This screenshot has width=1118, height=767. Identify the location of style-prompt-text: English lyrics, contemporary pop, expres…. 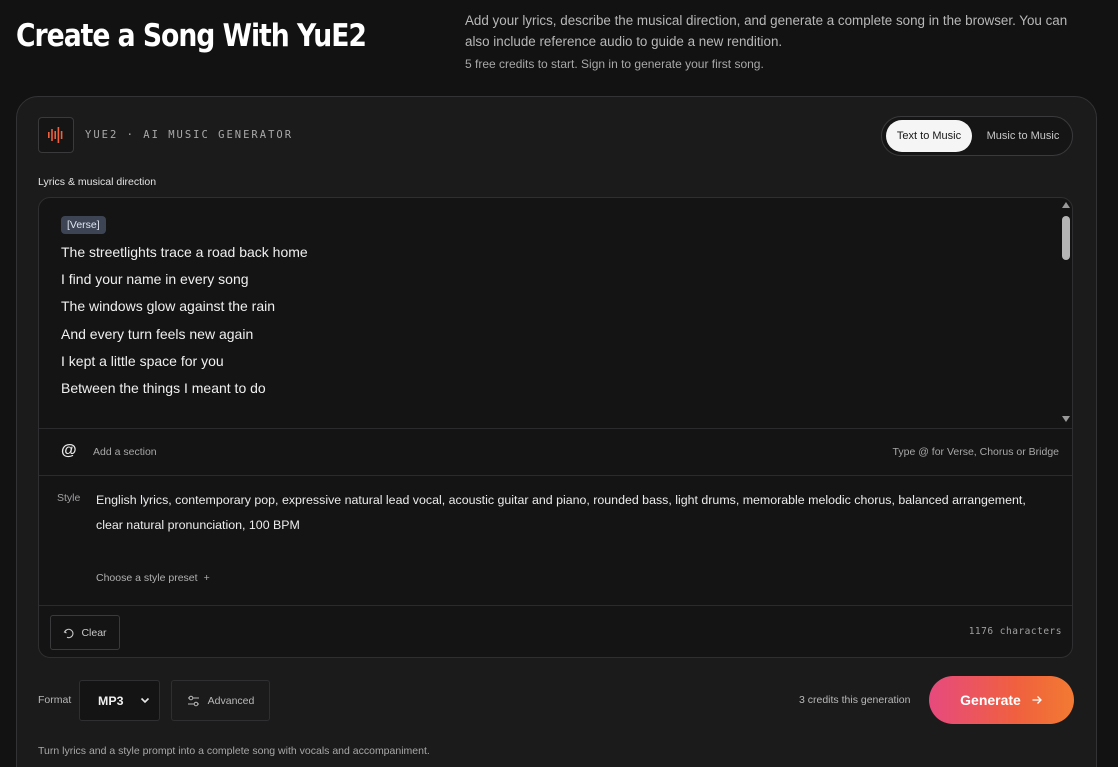
(576, 513).